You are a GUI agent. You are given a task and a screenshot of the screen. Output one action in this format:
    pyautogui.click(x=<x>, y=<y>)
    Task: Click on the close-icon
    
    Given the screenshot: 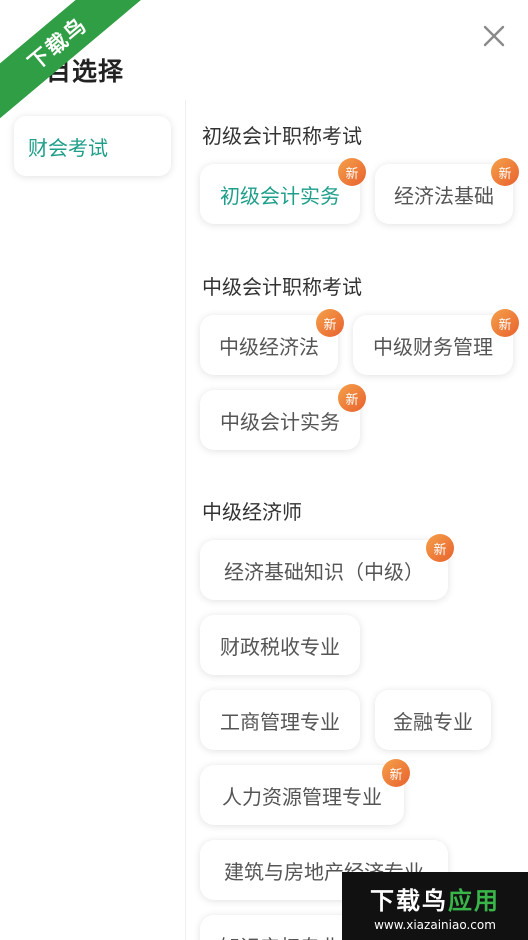 What is the action you would take?
    pyautogui.click(x=494, y=36)
    